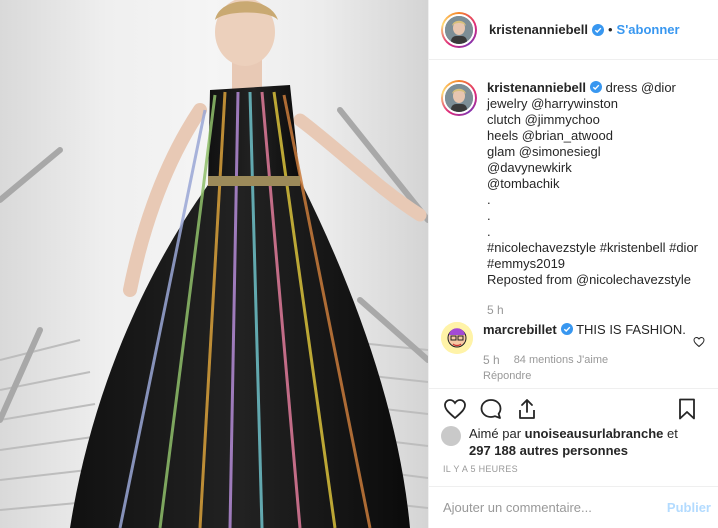  I want to click on commenter-username: marcrebillet, so click(520, 329).